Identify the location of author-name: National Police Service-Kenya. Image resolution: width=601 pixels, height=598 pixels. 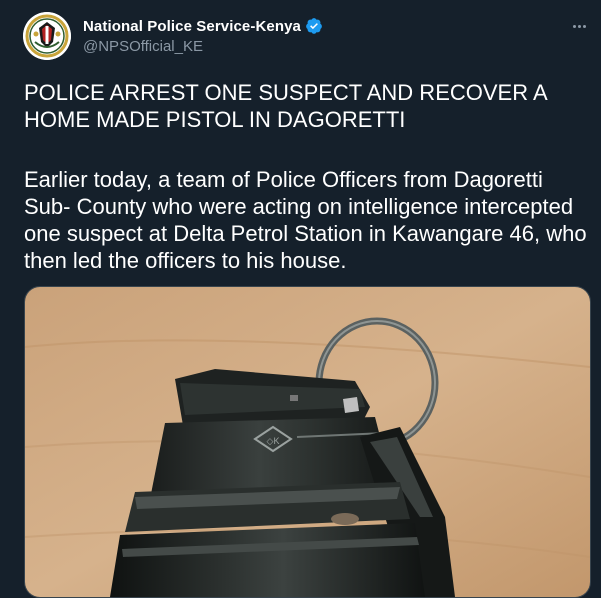
(192, 26).